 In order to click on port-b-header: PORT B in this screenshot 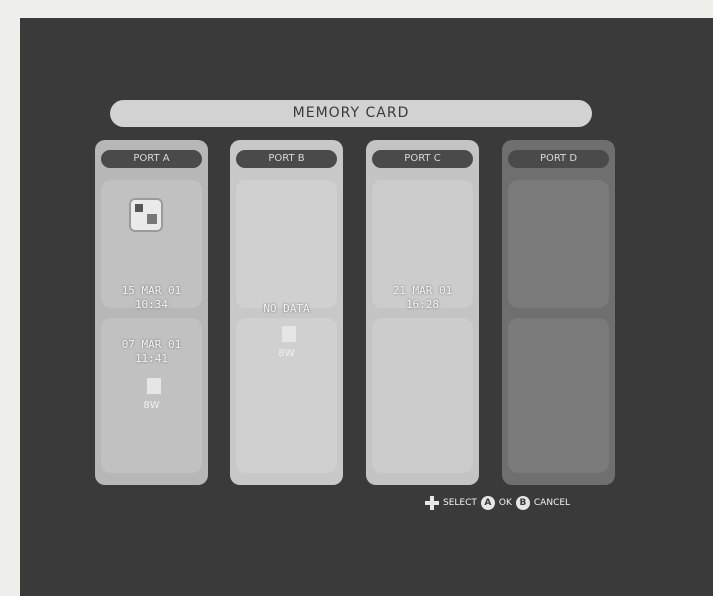, I will do `click(286, 159)`.